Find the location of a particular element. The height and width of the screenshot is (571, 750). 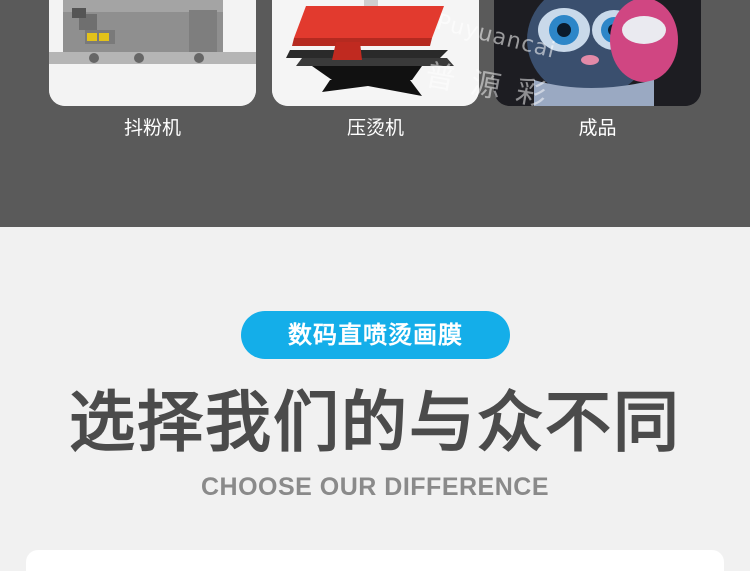

caption-heat-press: 压烫机 is located at coordinates (375, 128).